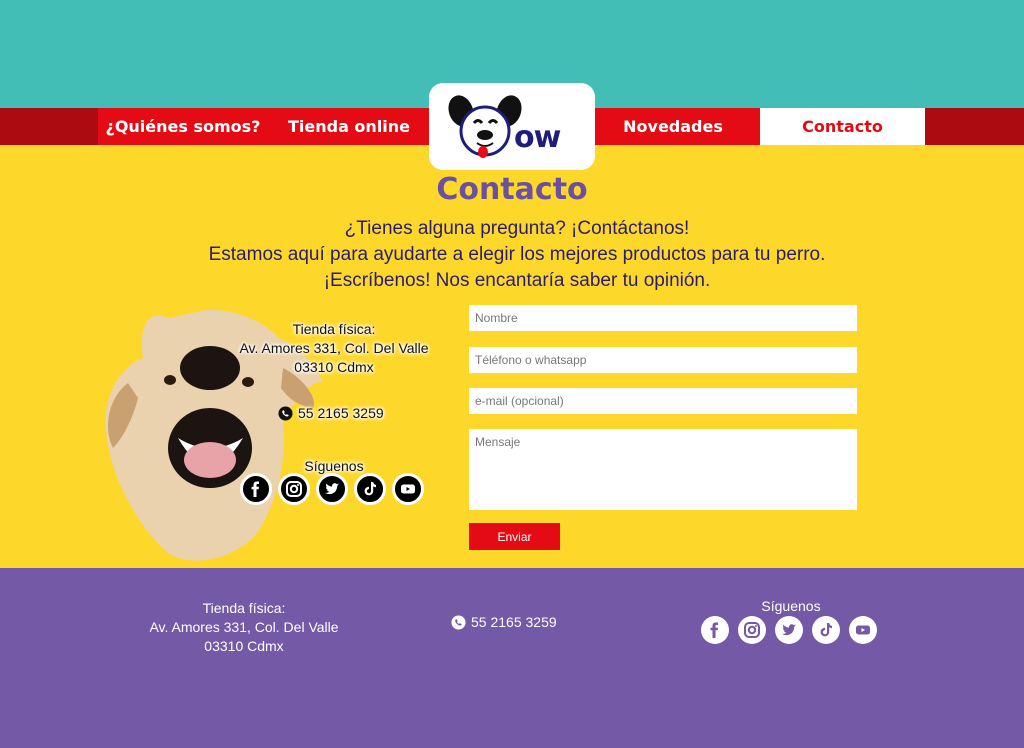 The width and height of the screenshot is (1024, 748). I want to click on social-links, so click(332, 489).